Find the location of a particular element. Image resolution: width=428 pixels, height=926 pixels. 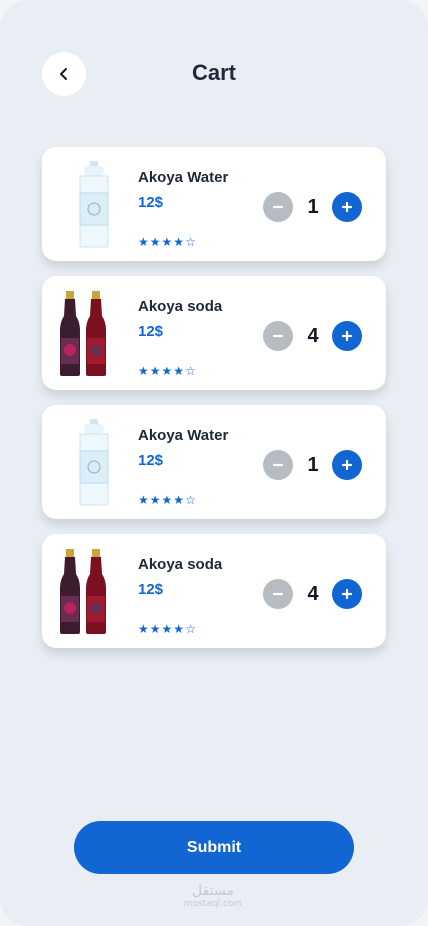

watermark-arabic: مستقل is located at coordinates (213, 890).